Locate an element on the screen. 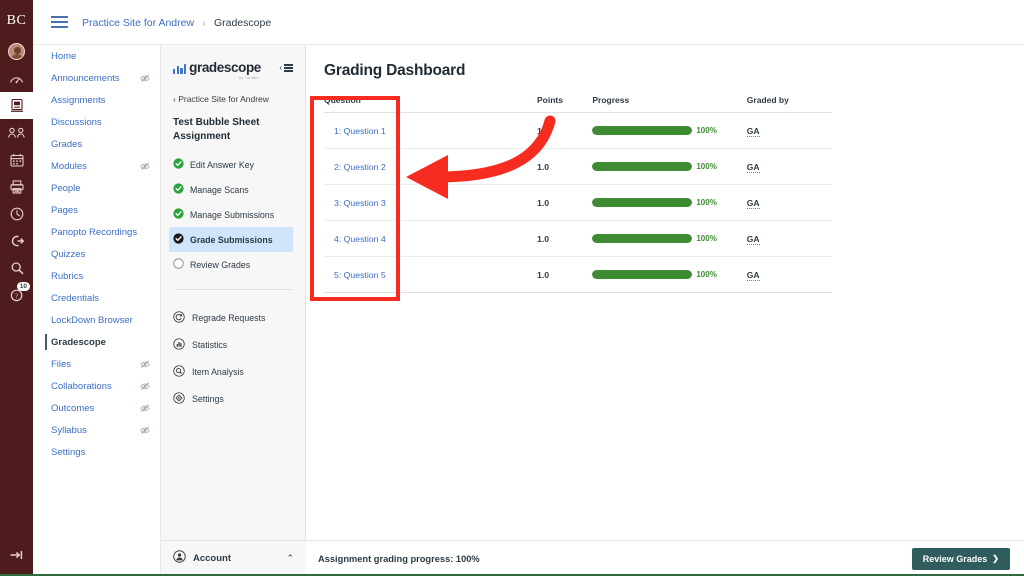 This screenshot has height=576, width=1024. sidebar-item-collaborations: Collaborations is located at coordinates (96, 386).